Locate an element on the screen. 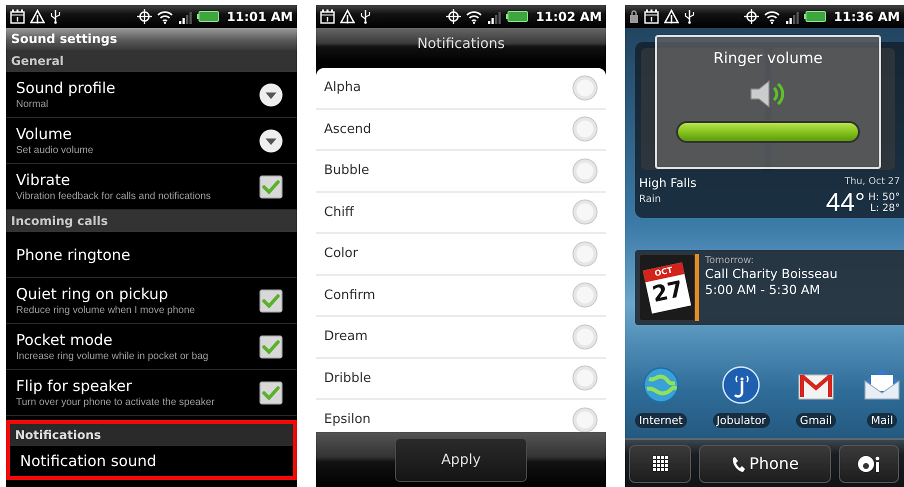  antenna-icon is located at coordinates (741, 385).